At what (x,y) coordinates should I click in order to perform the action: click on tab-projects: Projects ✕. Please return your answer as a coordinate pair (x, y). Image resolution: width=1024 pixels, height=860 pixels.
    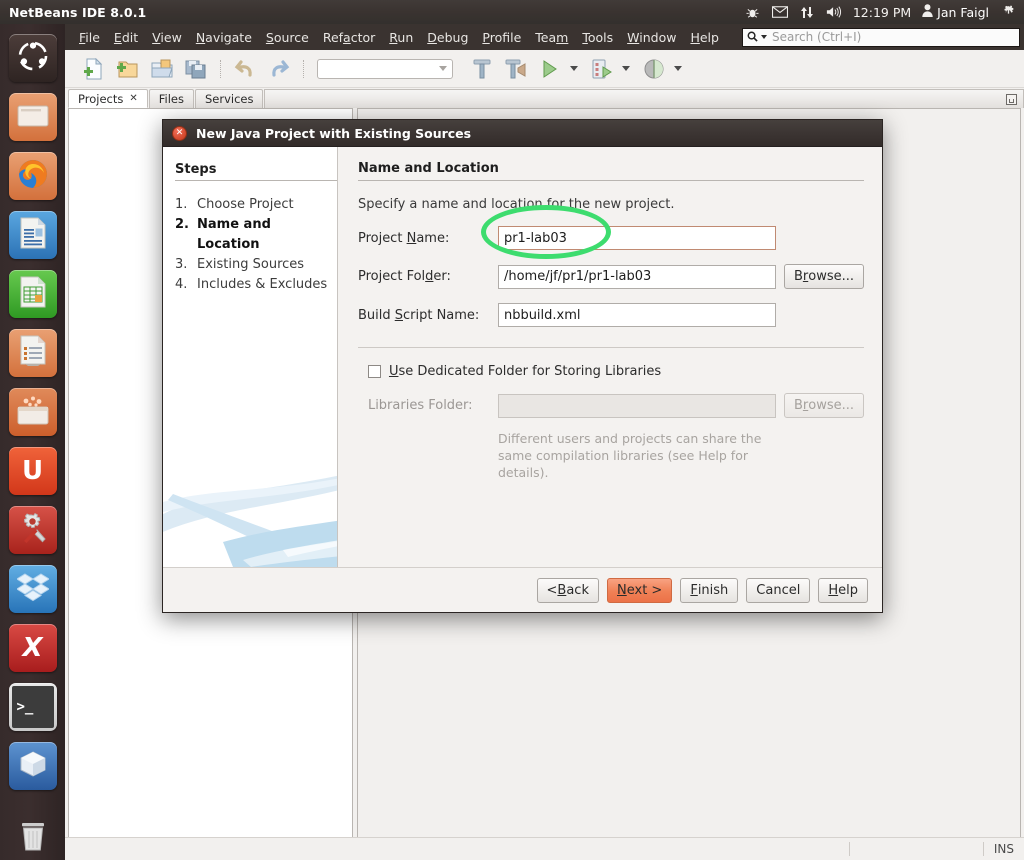
    Looking at the image, I should click on (108, 98).